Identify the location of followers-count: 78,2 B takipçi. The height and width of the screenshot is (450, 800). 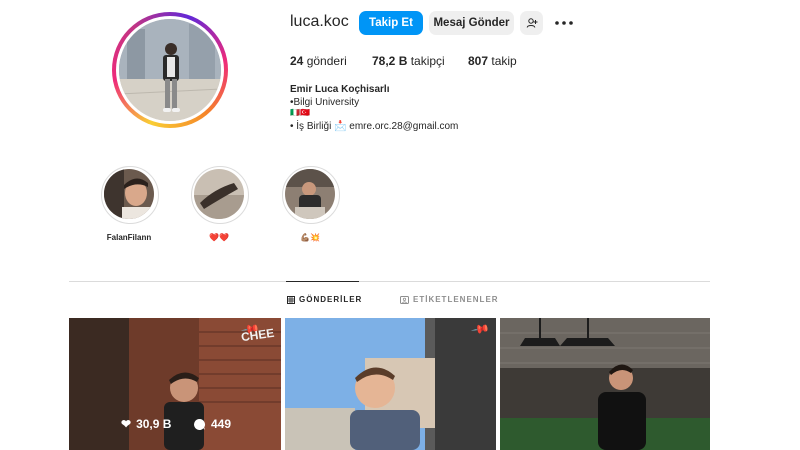
(408, 61).